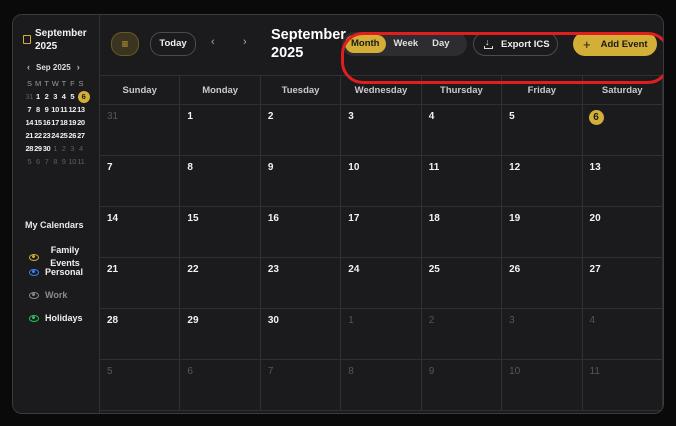 The height and width of the screenshot is (426, 676). I want to click on mini-day: 24, so click(55, 135).